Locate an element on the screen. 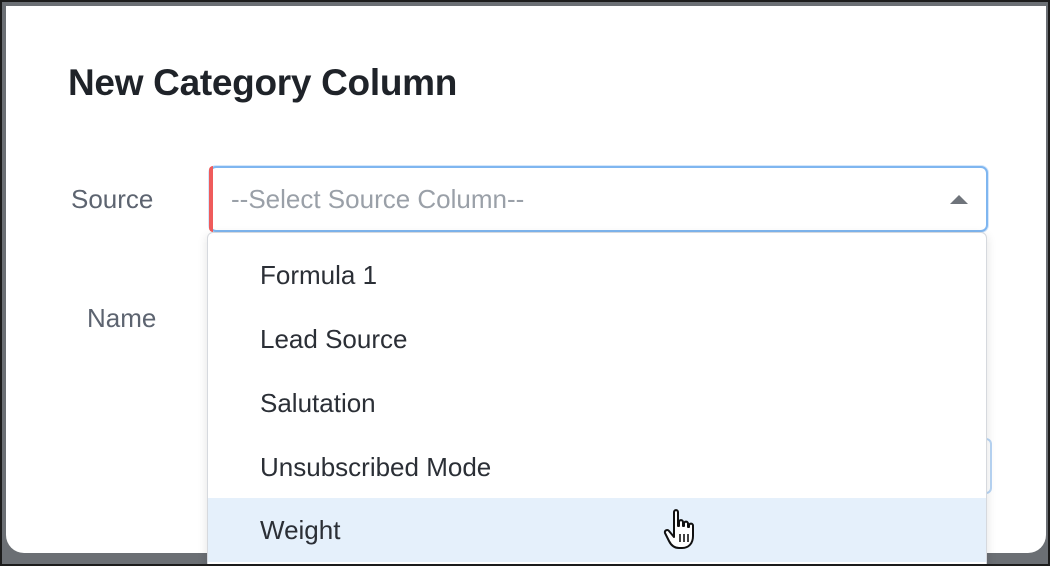 The width and height of the screenshot is (1050, 566). source-select-placeholder: --Select Source Column-- is located at coordinates (378, 199).